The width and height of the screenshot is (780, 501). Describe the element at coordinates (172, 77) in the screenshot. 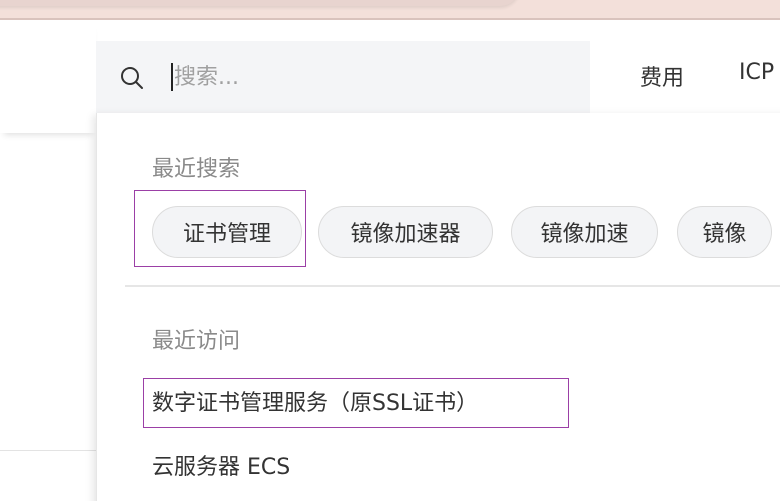

I see `text-cursor` at that location.